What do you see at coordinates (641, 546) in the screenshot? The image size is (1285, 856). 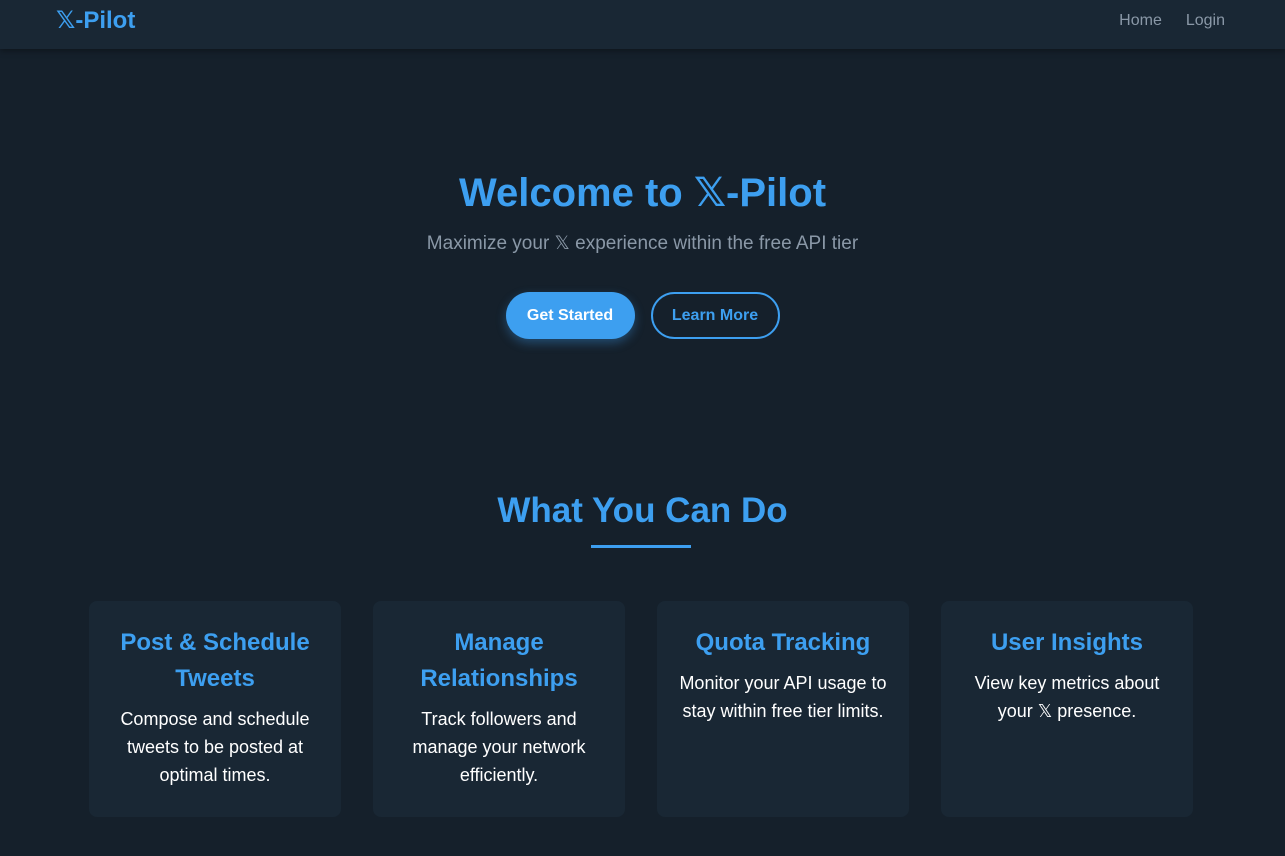 I see `features-title-underline` at bounding box center [641, 546].